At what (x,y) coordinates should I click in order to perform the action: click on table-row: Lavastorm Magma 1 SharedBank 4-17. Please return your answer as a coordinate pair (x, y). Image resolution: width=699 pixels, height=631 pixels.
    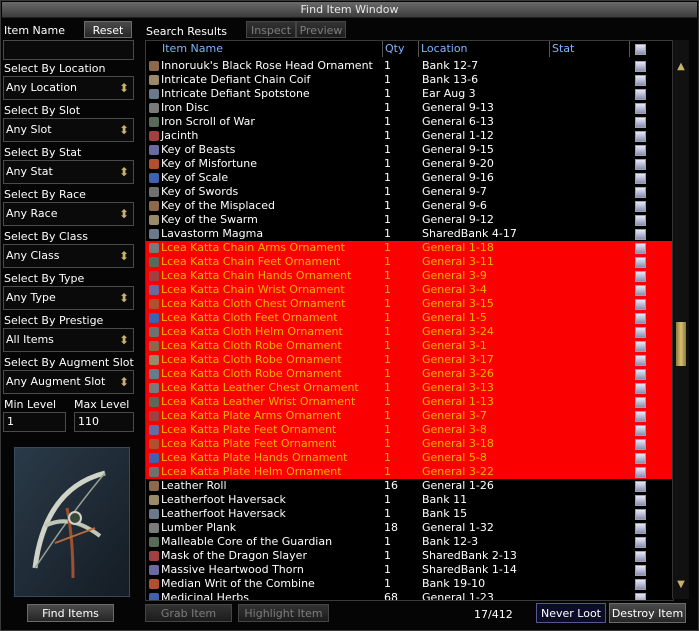
    Looking at the image, I should click on (409, 234).